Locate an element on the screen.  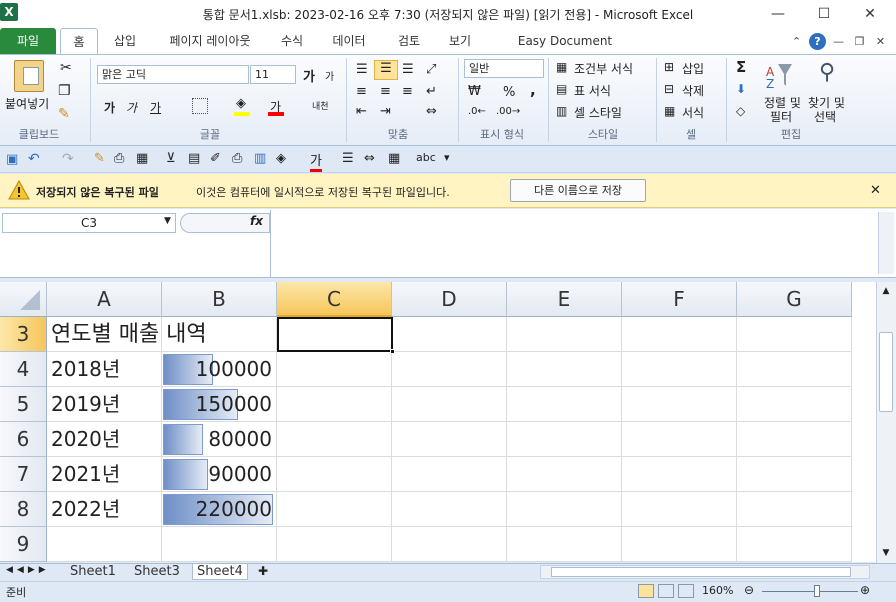
scroll-down-icon: ▼ is located at coordinates (886, 553).